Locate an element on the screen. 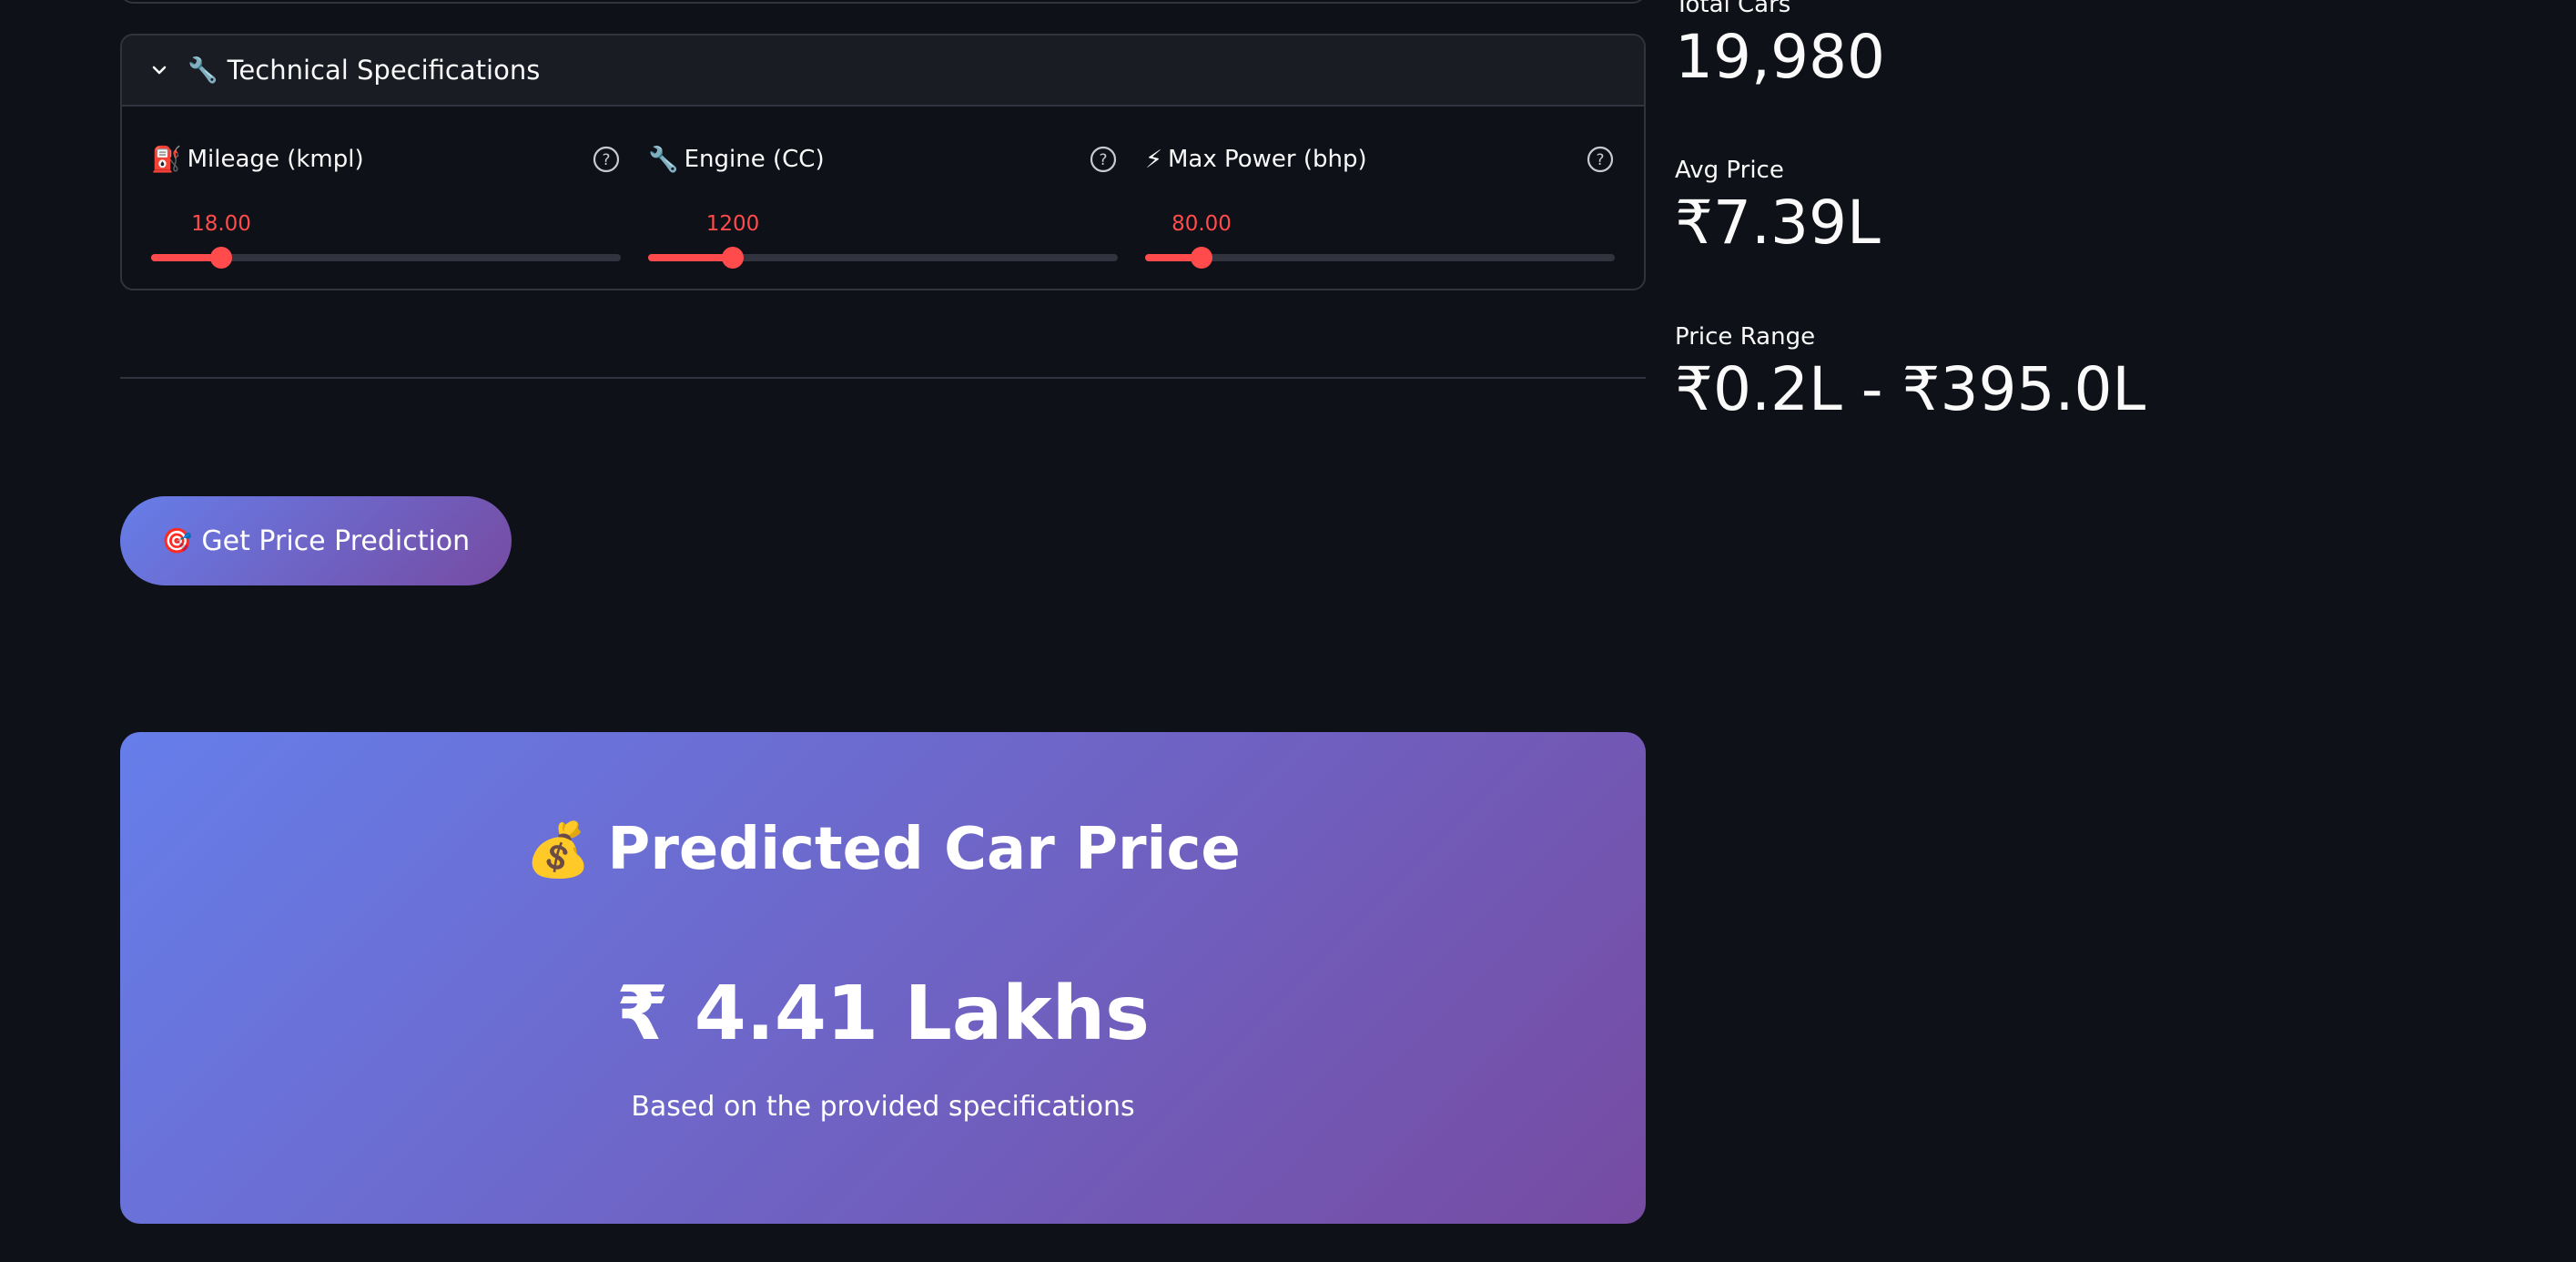  metric-value: ₹7.39L is located at coordinates (1778, 223).